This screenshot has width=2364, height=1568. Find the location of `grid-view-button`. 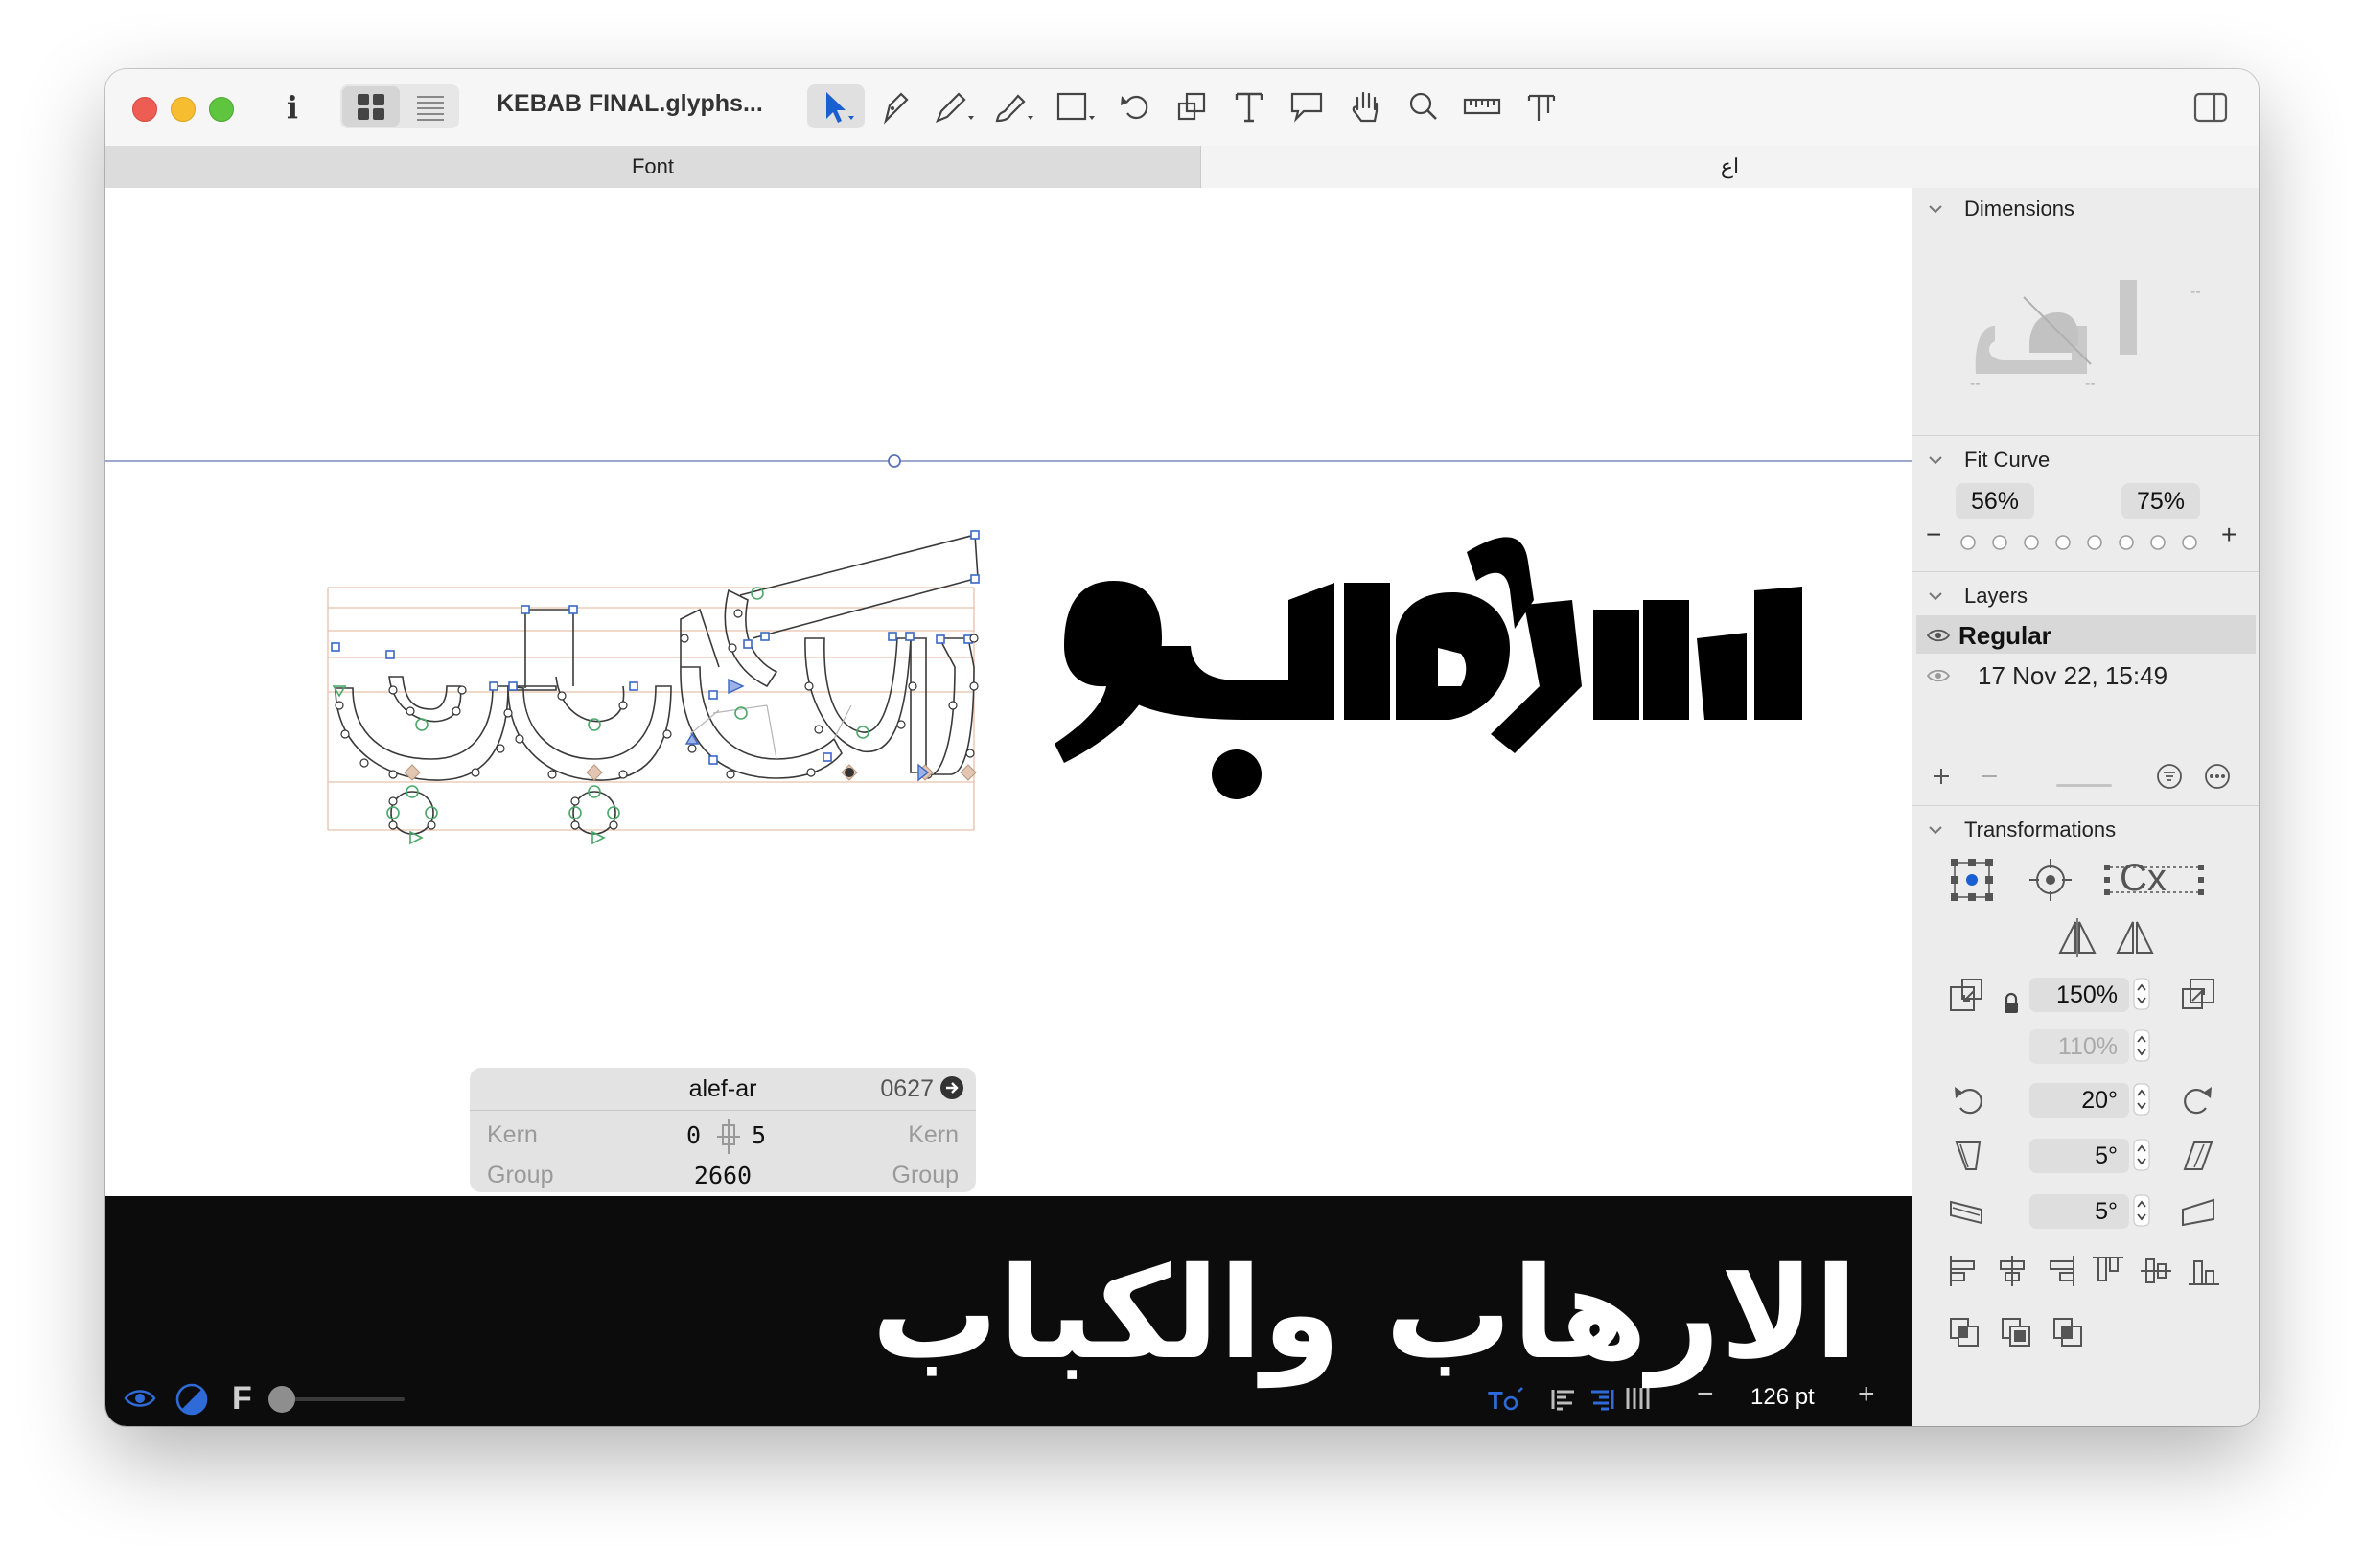

grid-view-button is located at coordinates (371, 106).